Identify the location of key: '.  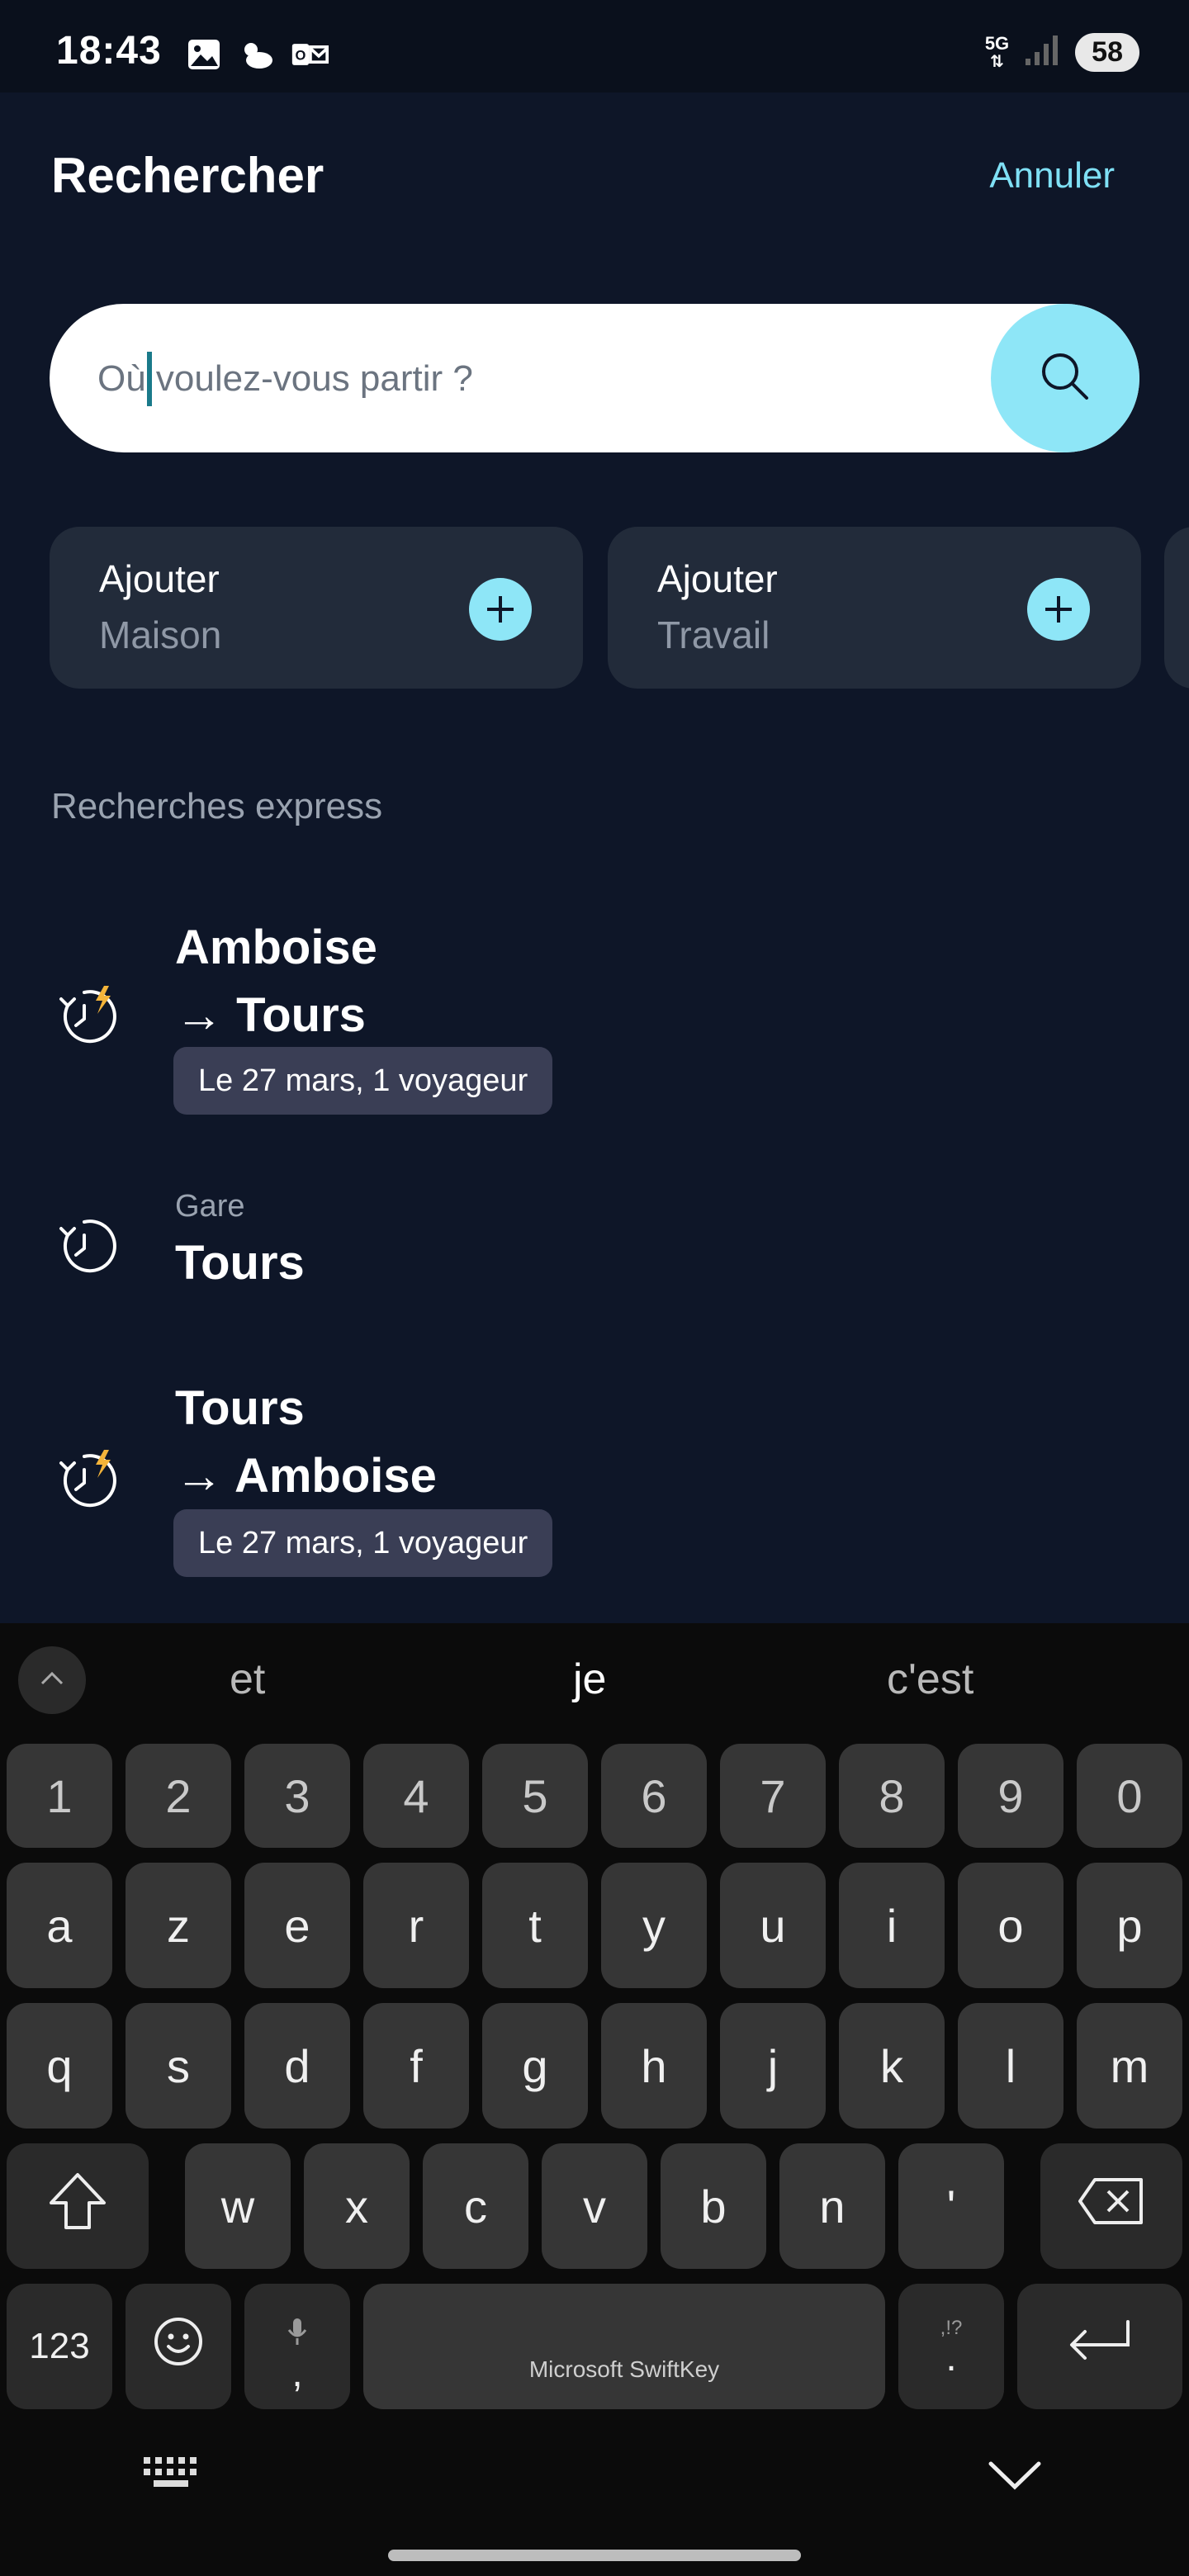
(951, 2206).